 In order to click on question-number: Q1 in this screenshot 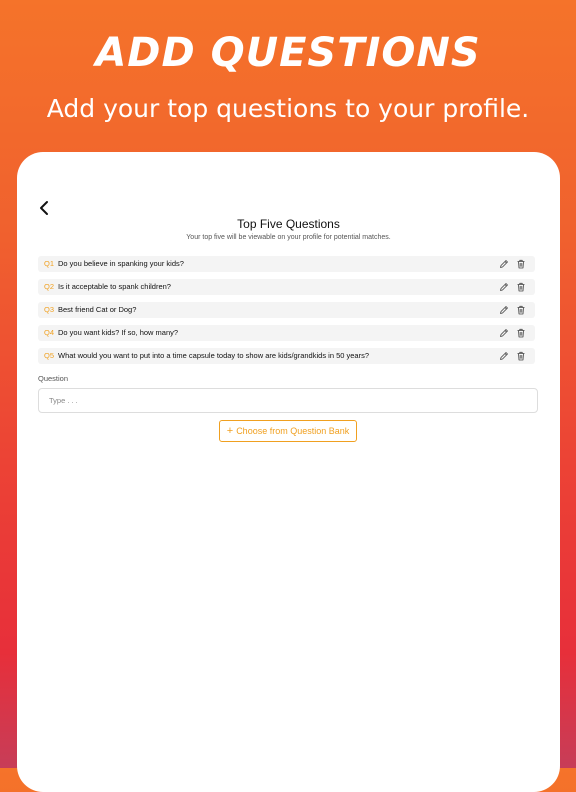, I will do `click(49, 263)`.